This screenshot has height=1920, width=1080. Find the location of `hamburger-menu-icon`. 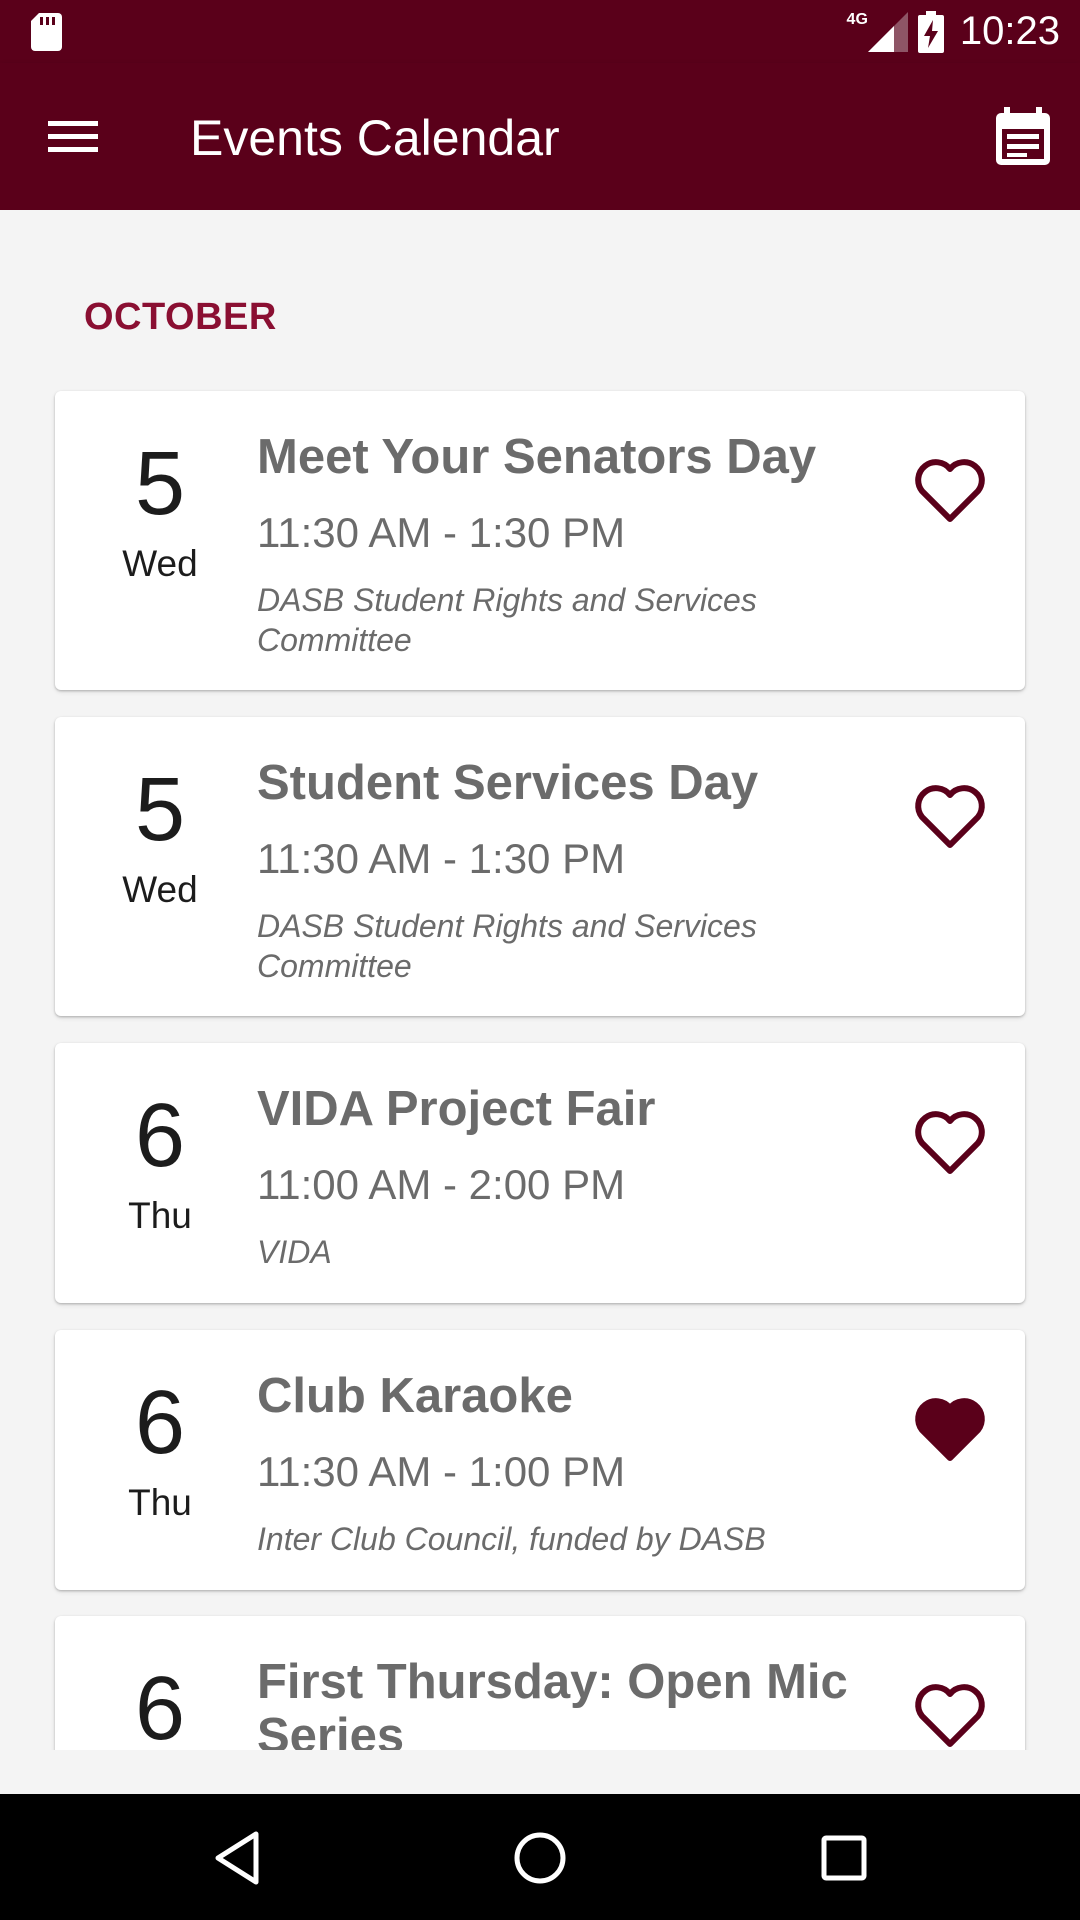

hamburger-menu-icon is located at coordinates (73, 136).